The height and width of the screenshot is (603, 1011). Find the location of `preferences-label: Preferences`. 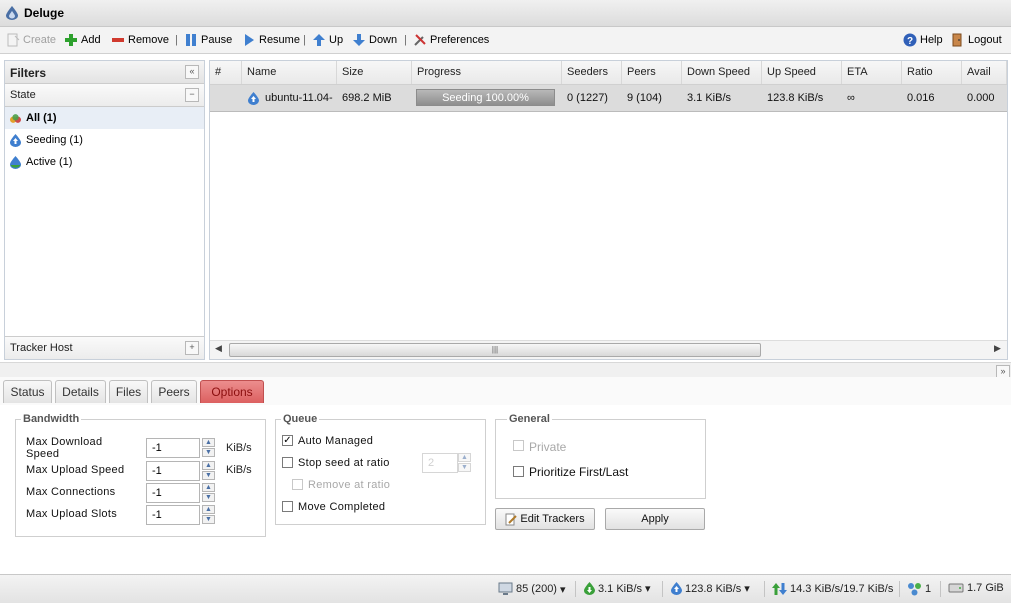

preferences-label: Preferences is located at coordinates (460, 40).